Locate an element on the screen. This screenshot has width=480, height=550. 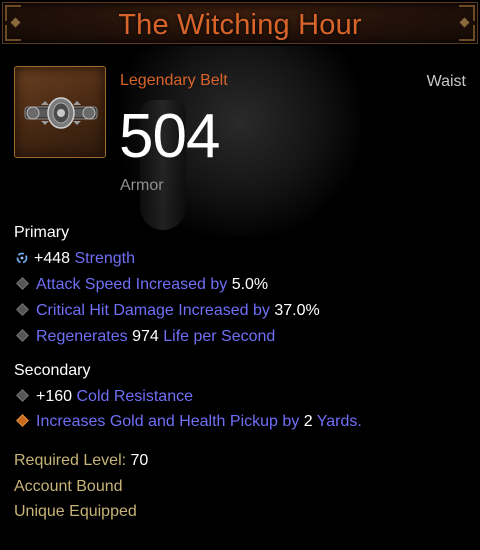
orange-diamond-icon is located at coordinates (22, 420).